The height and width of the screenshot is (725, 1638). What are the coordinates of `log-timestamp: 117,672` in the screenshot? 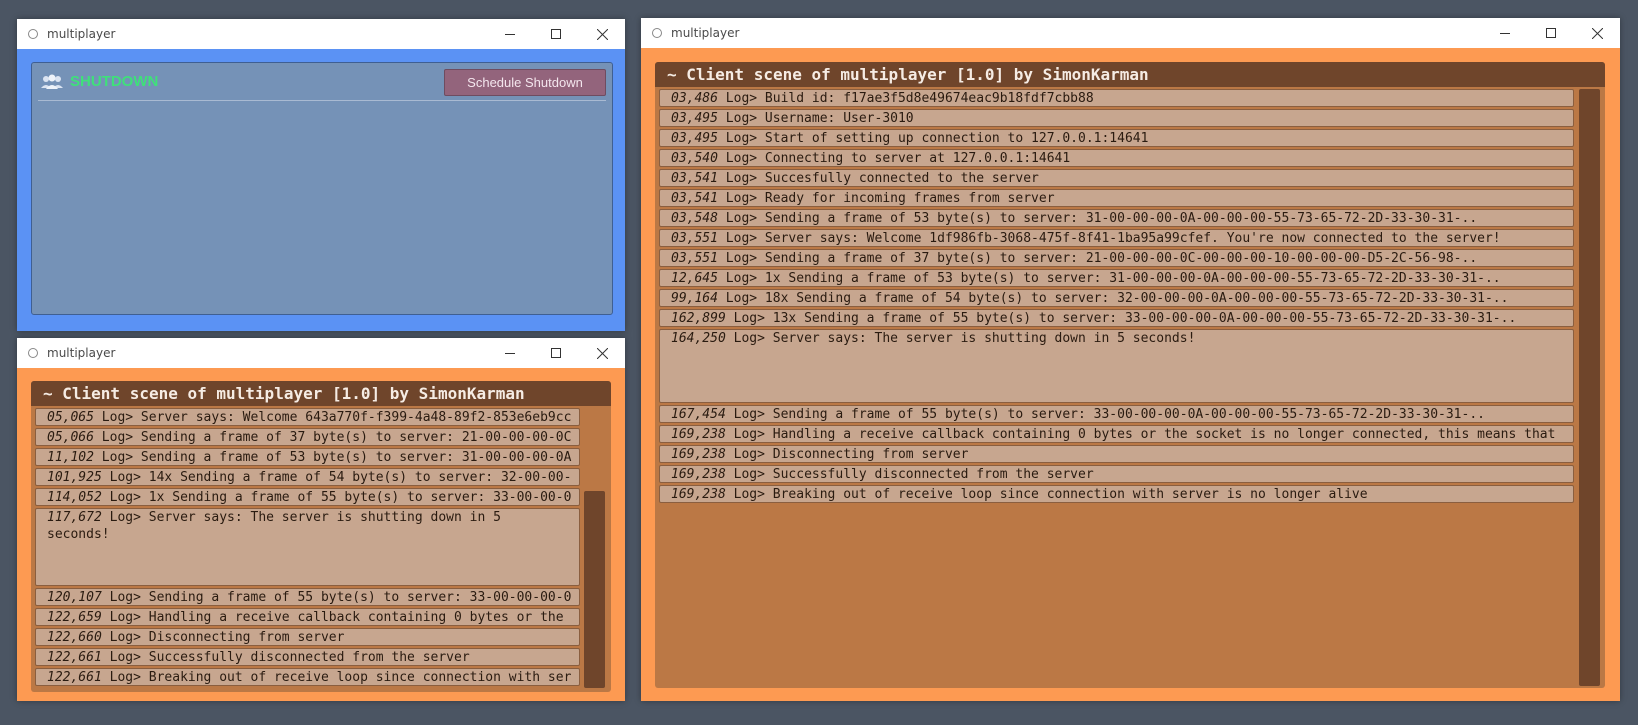 It's located at (74, 517).